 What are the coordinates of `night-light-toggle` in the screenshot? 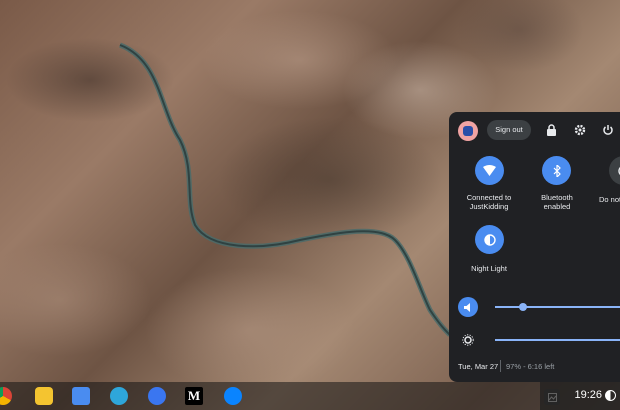 It's located at (489, 239).